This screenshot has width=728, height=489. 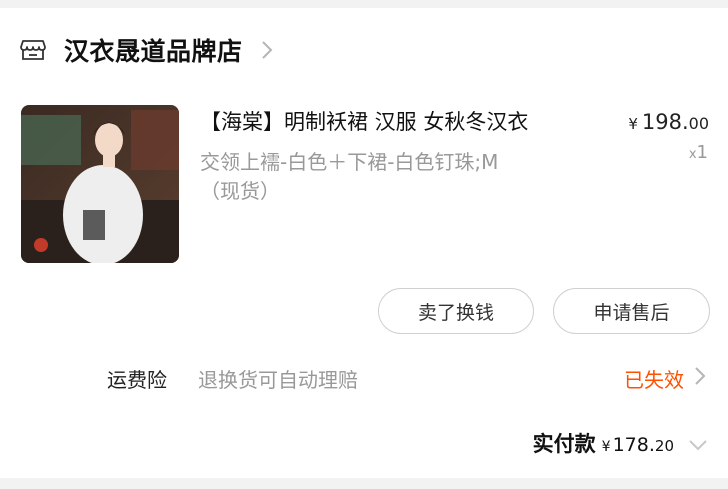 I want to click on total-paid: 实付款 ¥178.20, so click(x=603, y=443).